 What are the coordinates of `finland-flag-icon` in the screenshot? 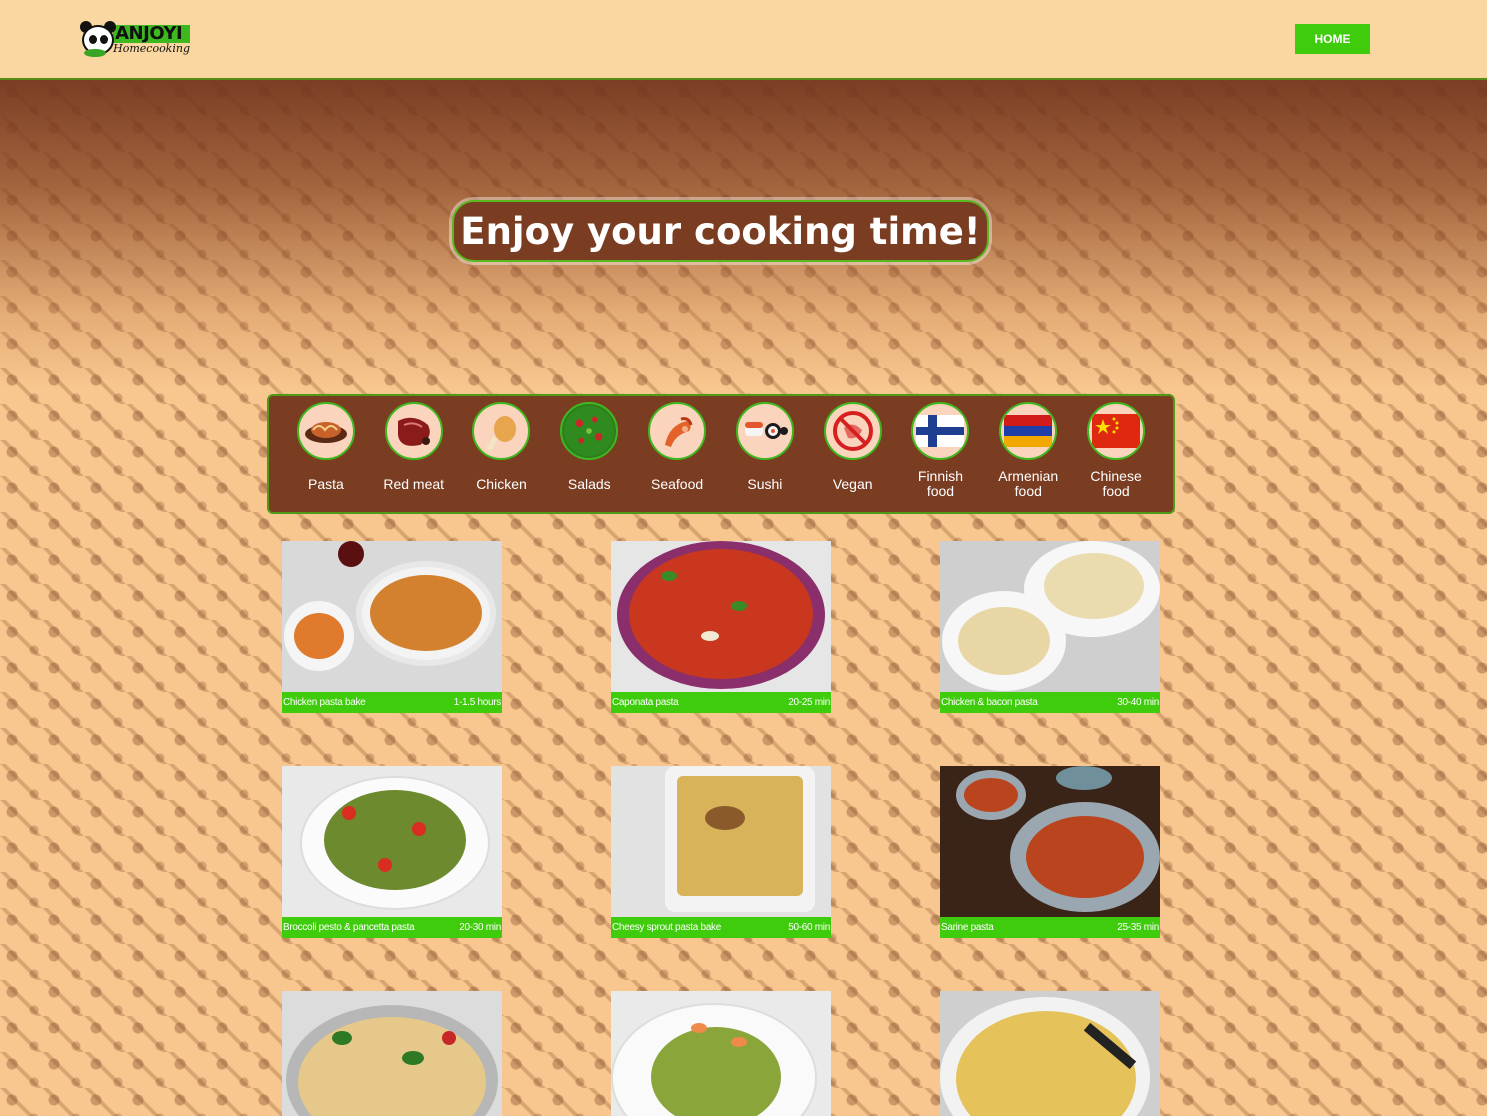 It's located at (940, 431).